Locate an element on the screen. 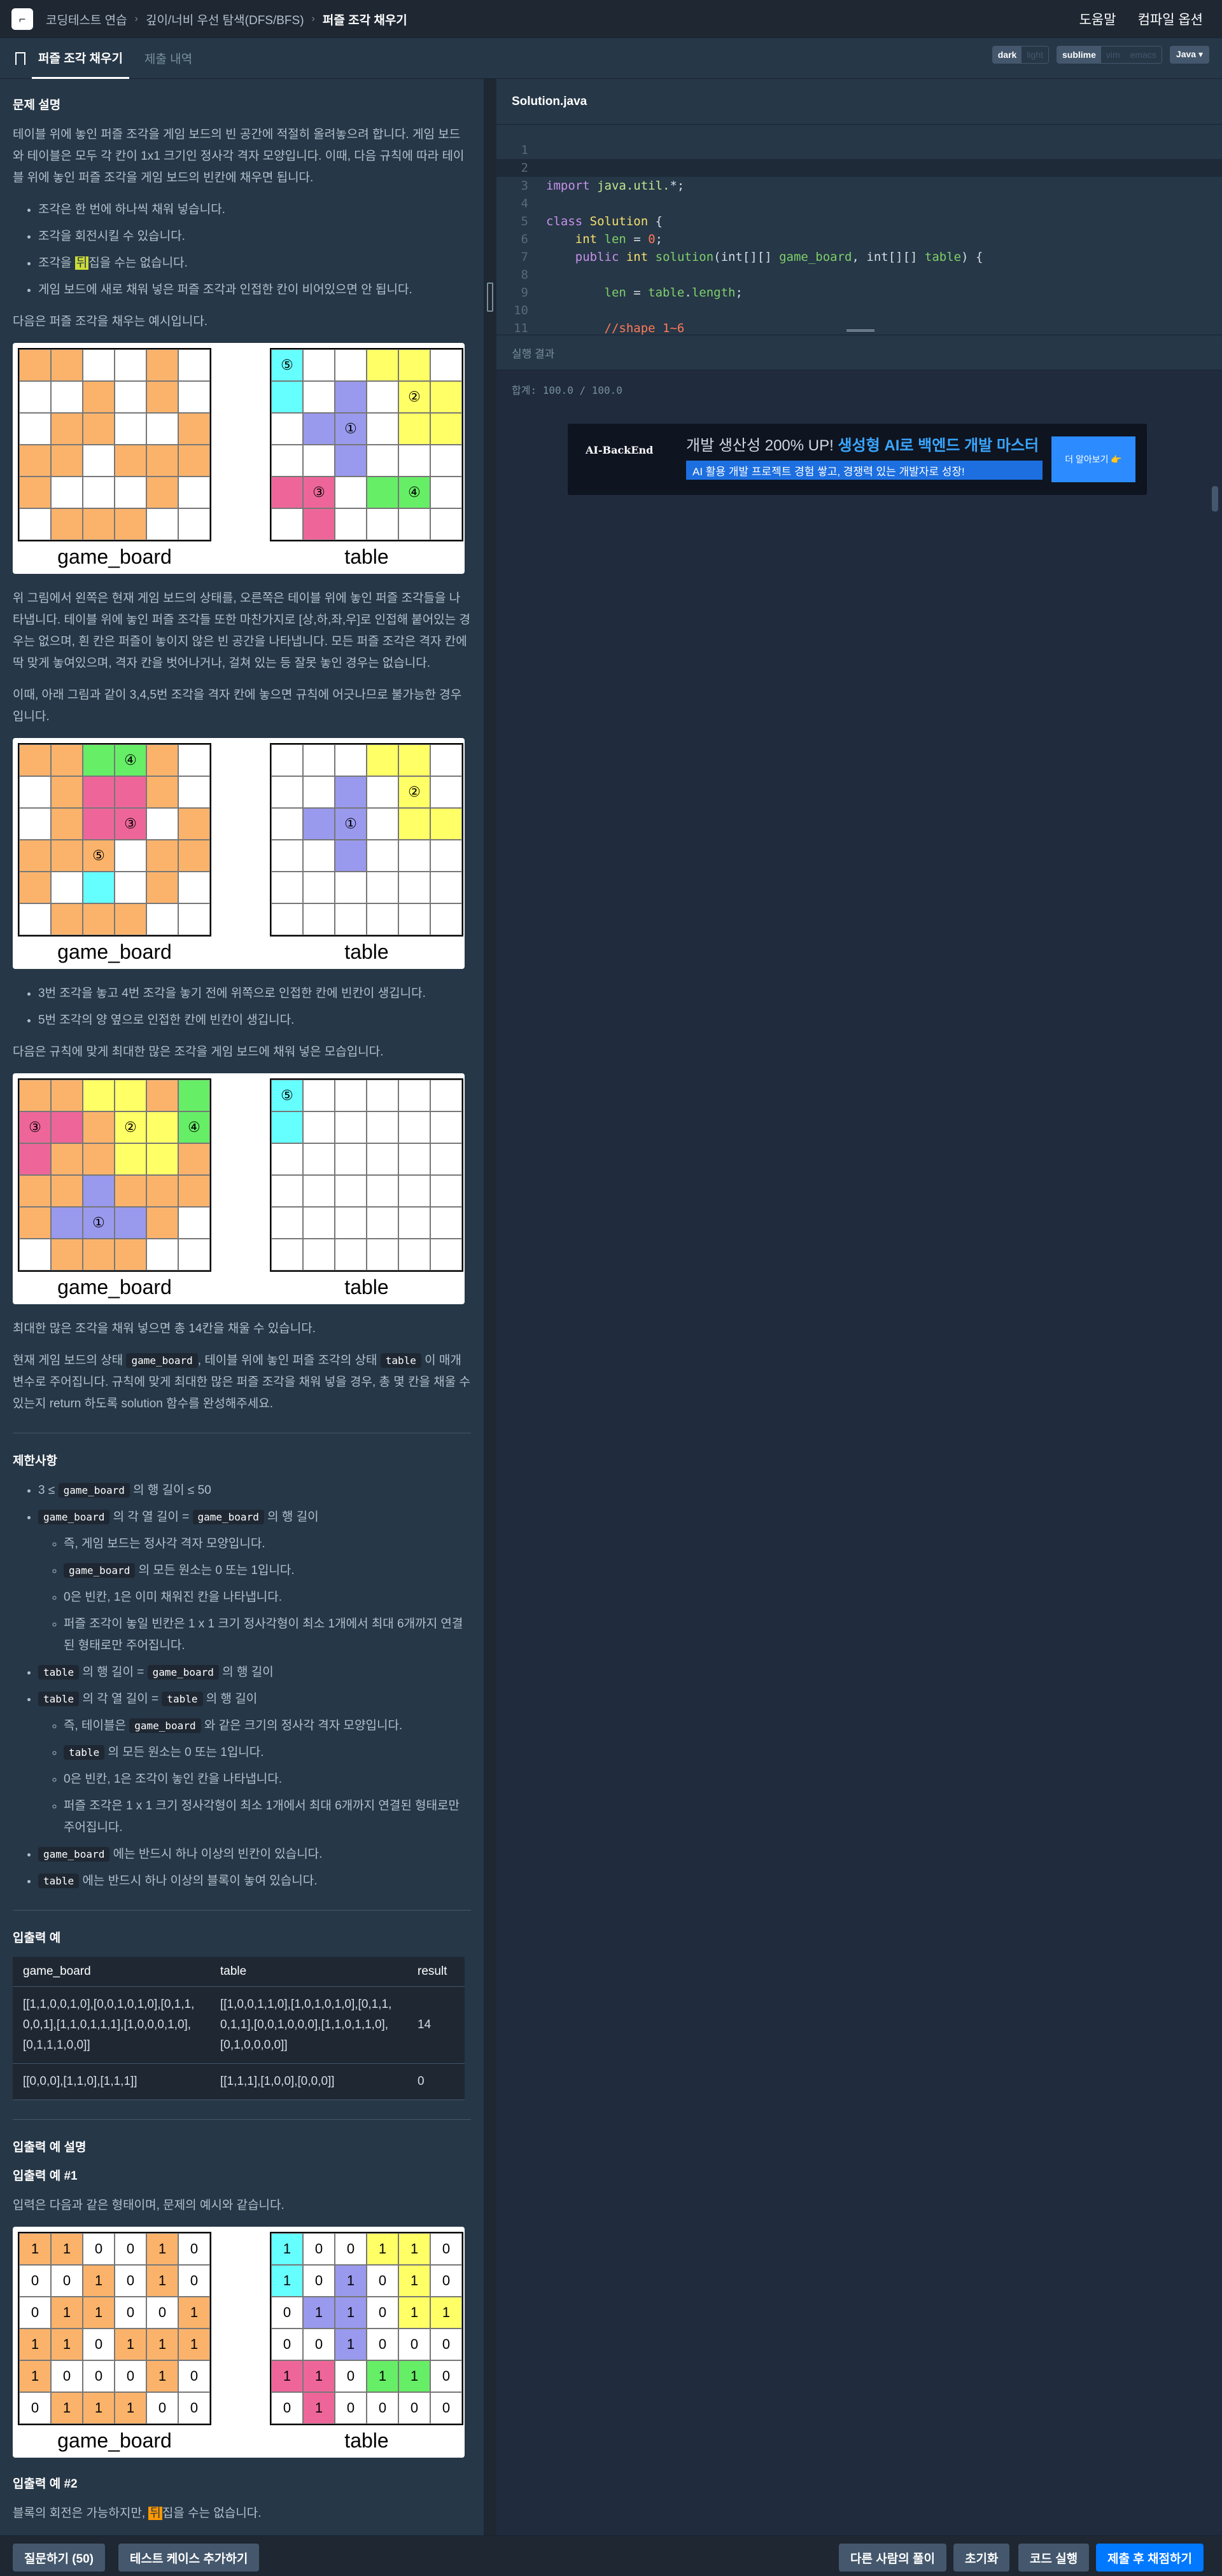 The width and height of the screenshot is (1222, 2576). table-grid: ⑤ ②① ③ ④ is located at coordinates (366, 444).